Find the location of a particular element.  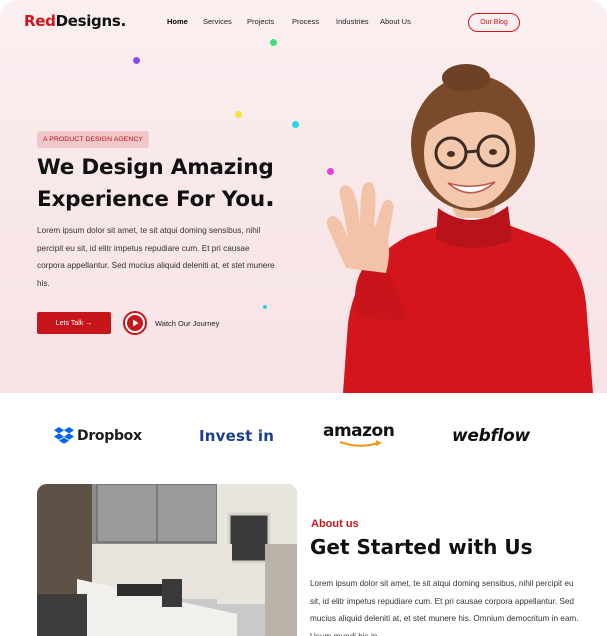

headline-line-2: Experience For You. is located at coordinates (172, 199).